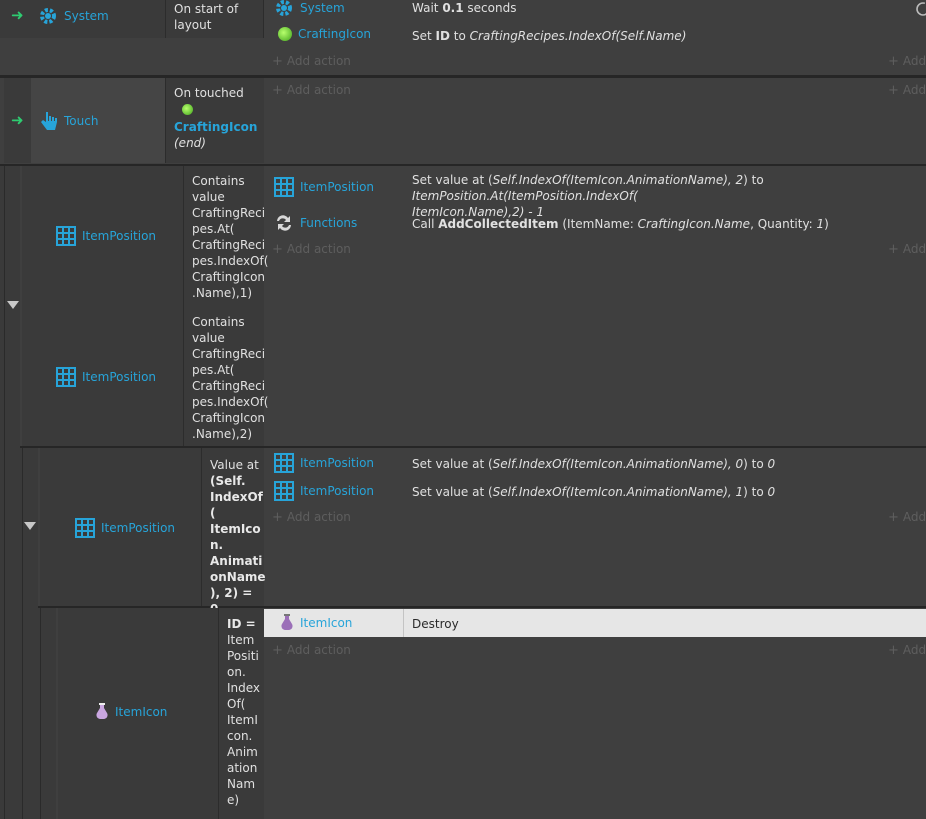 The width and height of the screenshot is (926, 819). What do you see at coordinates (335, 34) in the screenshot?
I see `action-object-label: CraftingIcon` at bounding box center [335, 34].